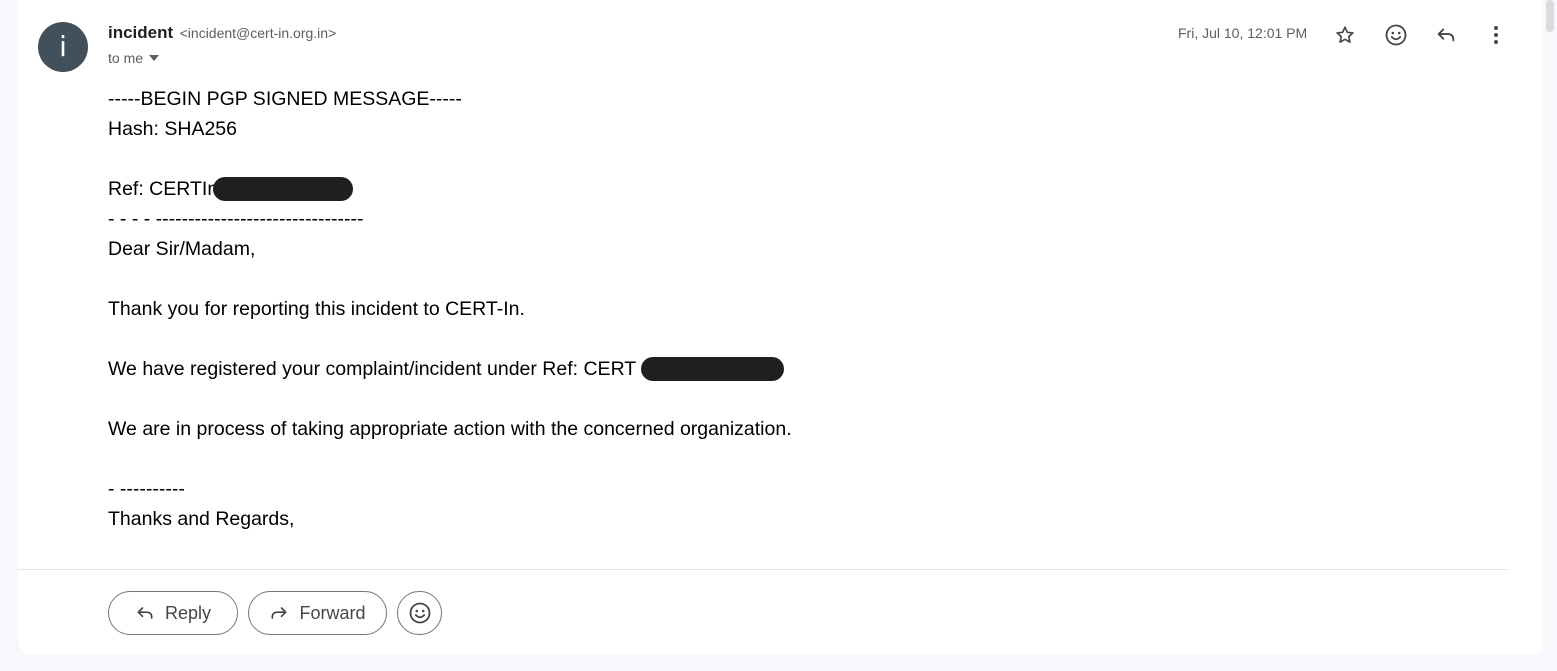  Describe the element at coordinates (63, 47) in the screenshot. I see `sender-avatar: i` at that location.